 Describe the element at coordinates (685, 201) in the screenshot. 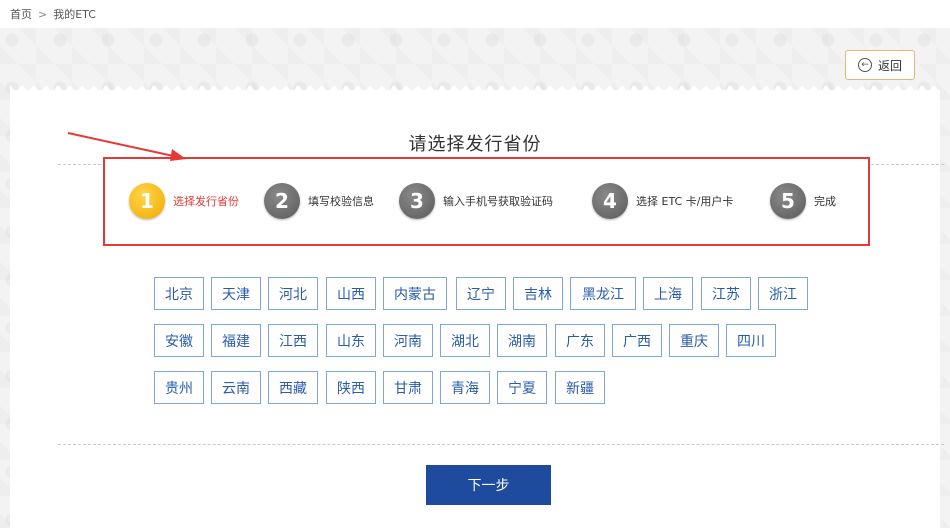

I see `step-label: 选择 ETC 卡/用户卡` at that location.